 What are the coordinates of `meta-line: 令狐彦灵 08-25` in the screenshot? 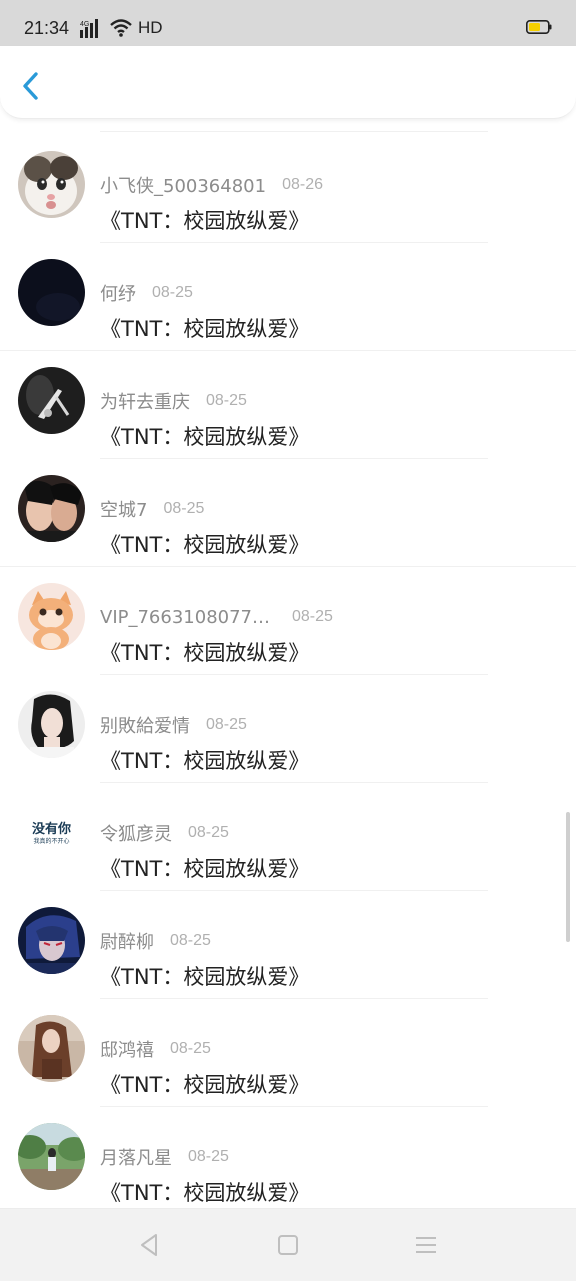 It's located at (164, 833).